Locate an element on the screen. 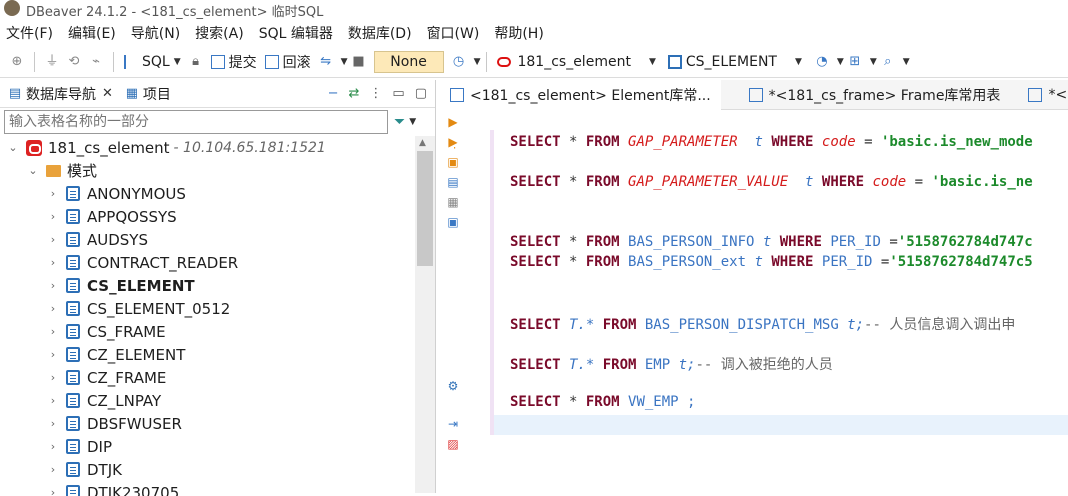 This screenshot has height=496, width=1068. transaction-mode-selector: None is located at coordinates (409, 62).